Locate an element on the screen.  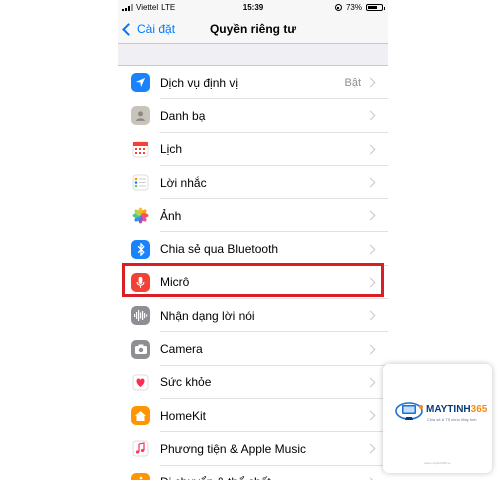
waveform-icon is located at coordinates (140, 316).